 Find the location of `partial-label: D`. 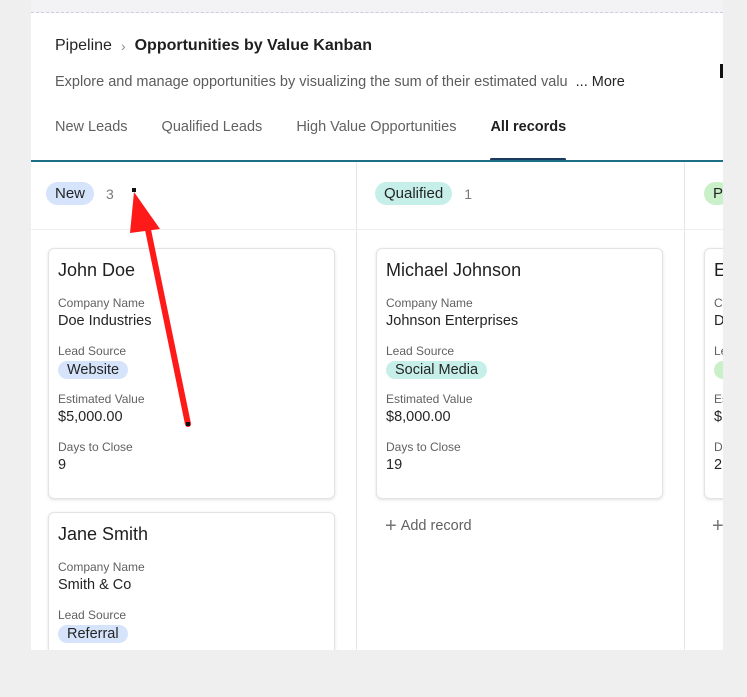

partial-label: D is located at coordinates (718, 447).